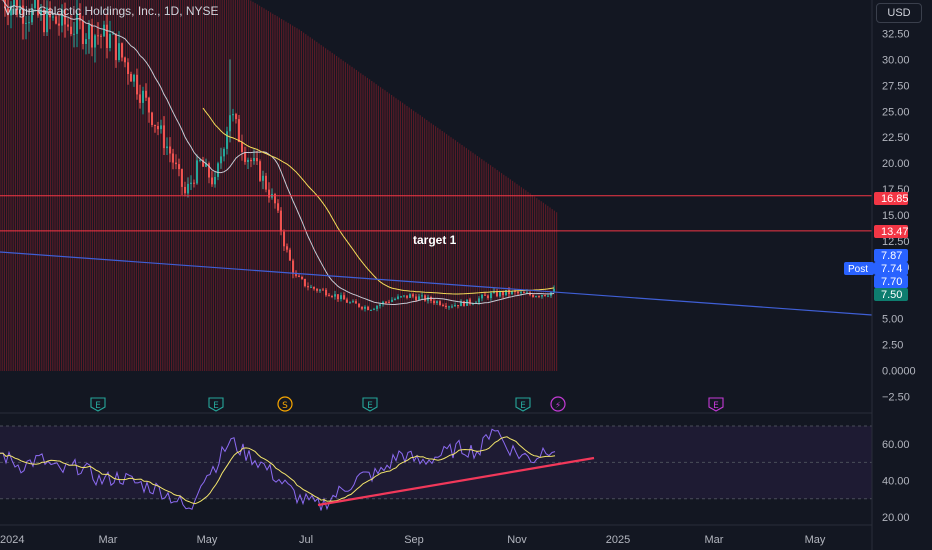  I want to click on rsi-axis-tick: 20.00, so click(896, 518).